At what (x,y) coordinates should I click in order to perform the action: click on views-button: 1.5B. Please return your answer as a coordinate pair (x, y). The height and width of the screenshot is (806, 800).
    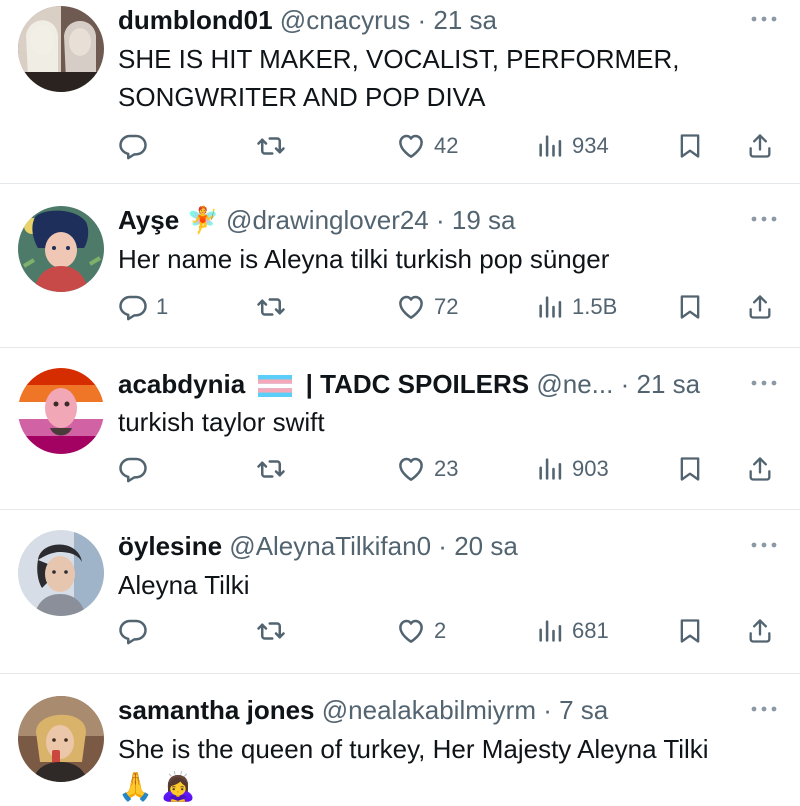
    Looking at the image, I should click on (576, 307).